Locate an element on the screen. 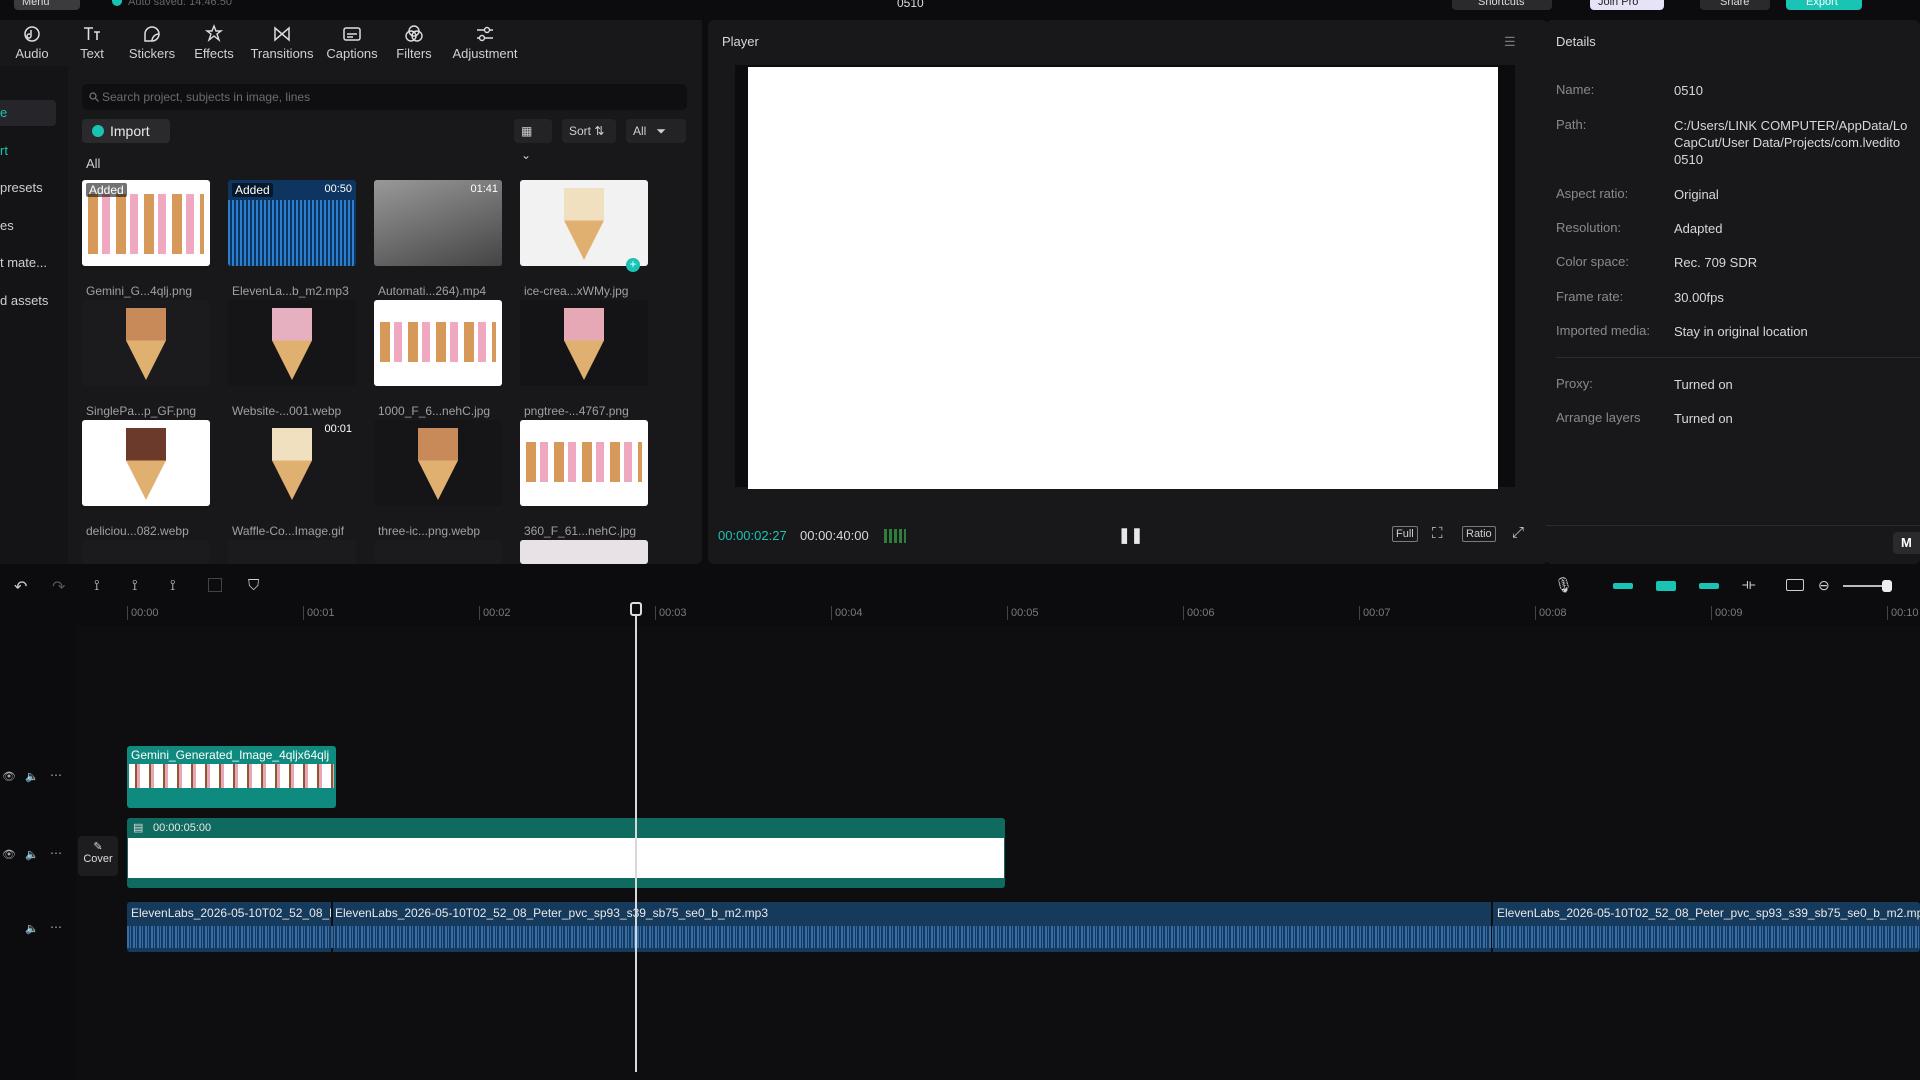 This screenshot has width=1920, height=1080. marker-icon: ⛉ is located at coordinates (253, 585).